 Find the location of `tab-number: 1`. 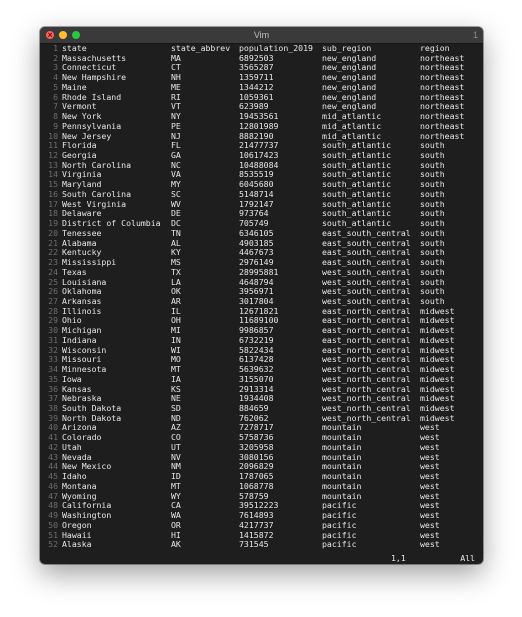

tab-number: 1 is located at coordinates (475, 35).